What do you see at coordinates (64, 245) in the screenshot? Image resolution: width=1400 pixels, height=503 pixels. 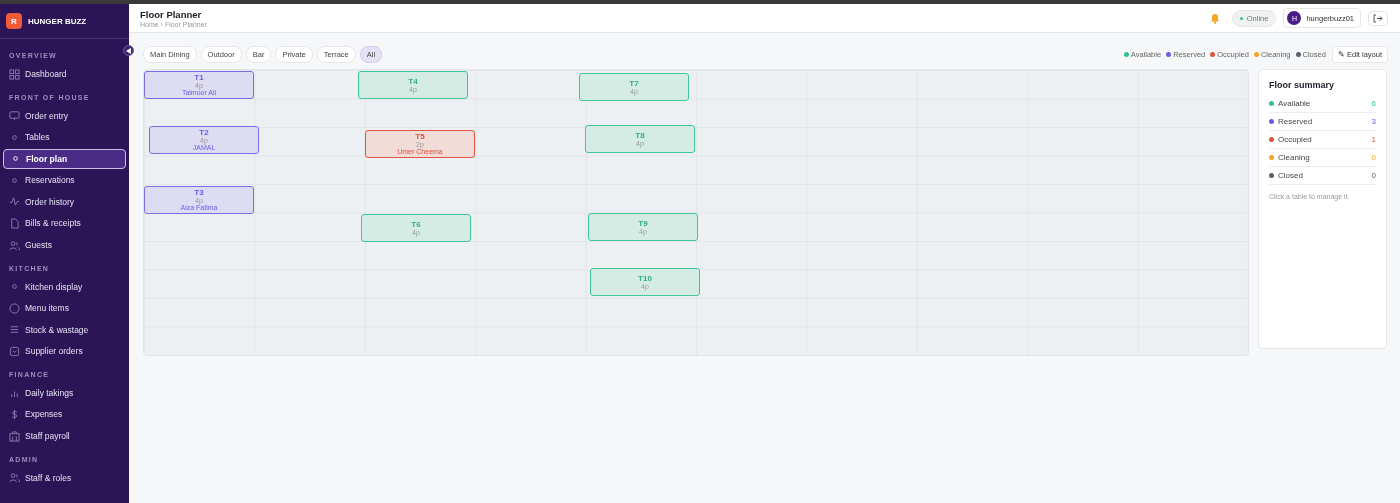 I see `sidebar-item: Guests` at bounding box center [64, 245].